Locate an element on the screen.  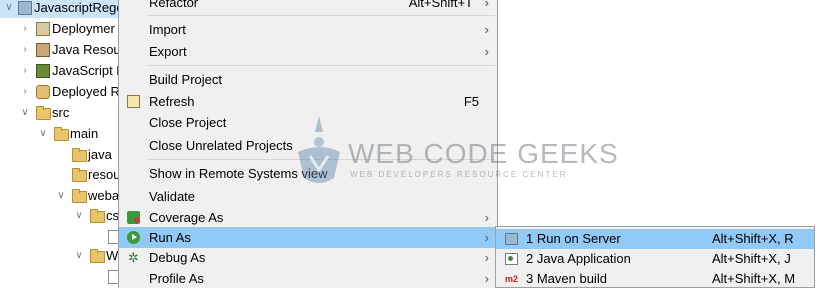
menu-item-close-project: Close Project is located at coordinates (308, 122).